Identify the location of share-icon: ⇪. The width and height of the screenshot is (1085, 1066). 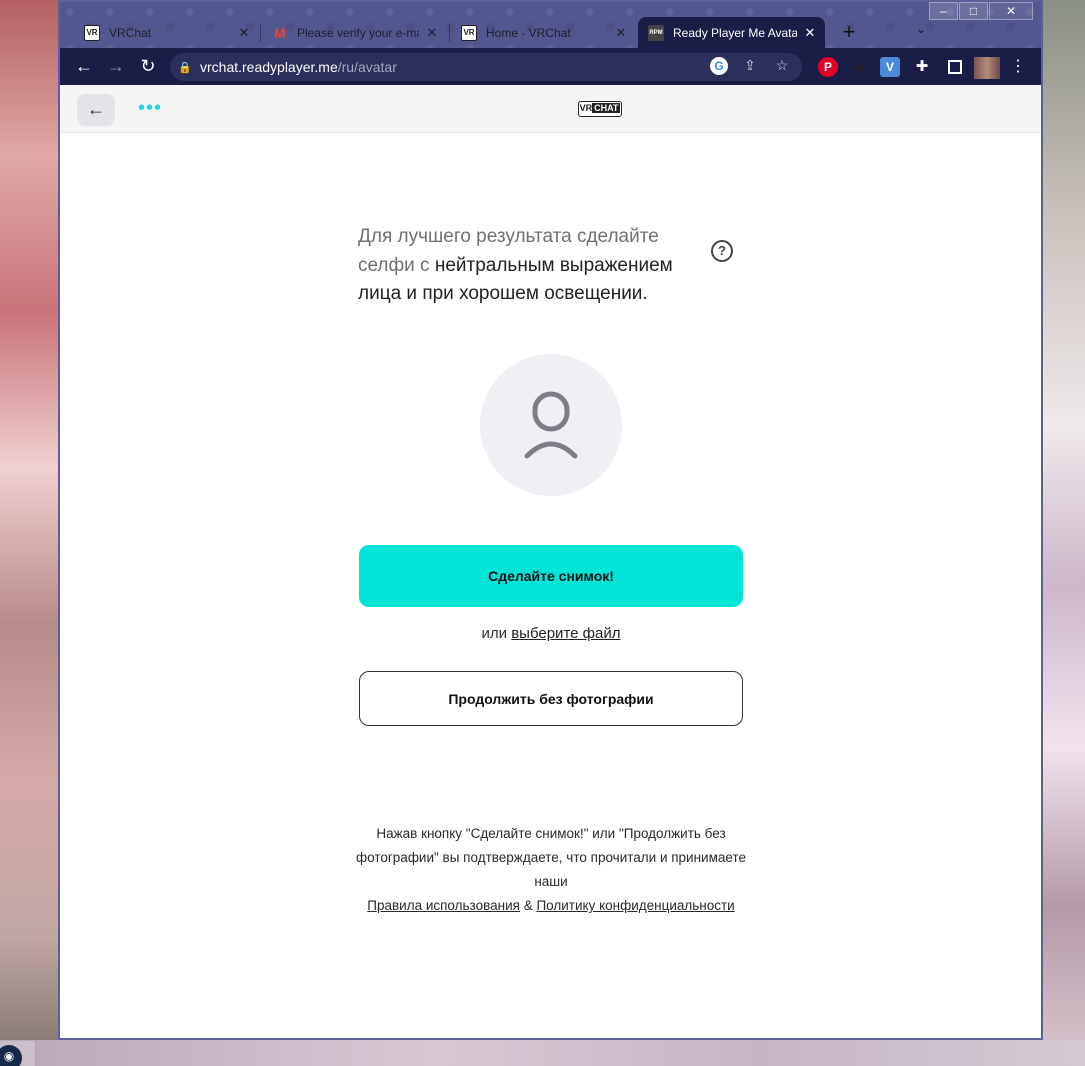
(750, 66).